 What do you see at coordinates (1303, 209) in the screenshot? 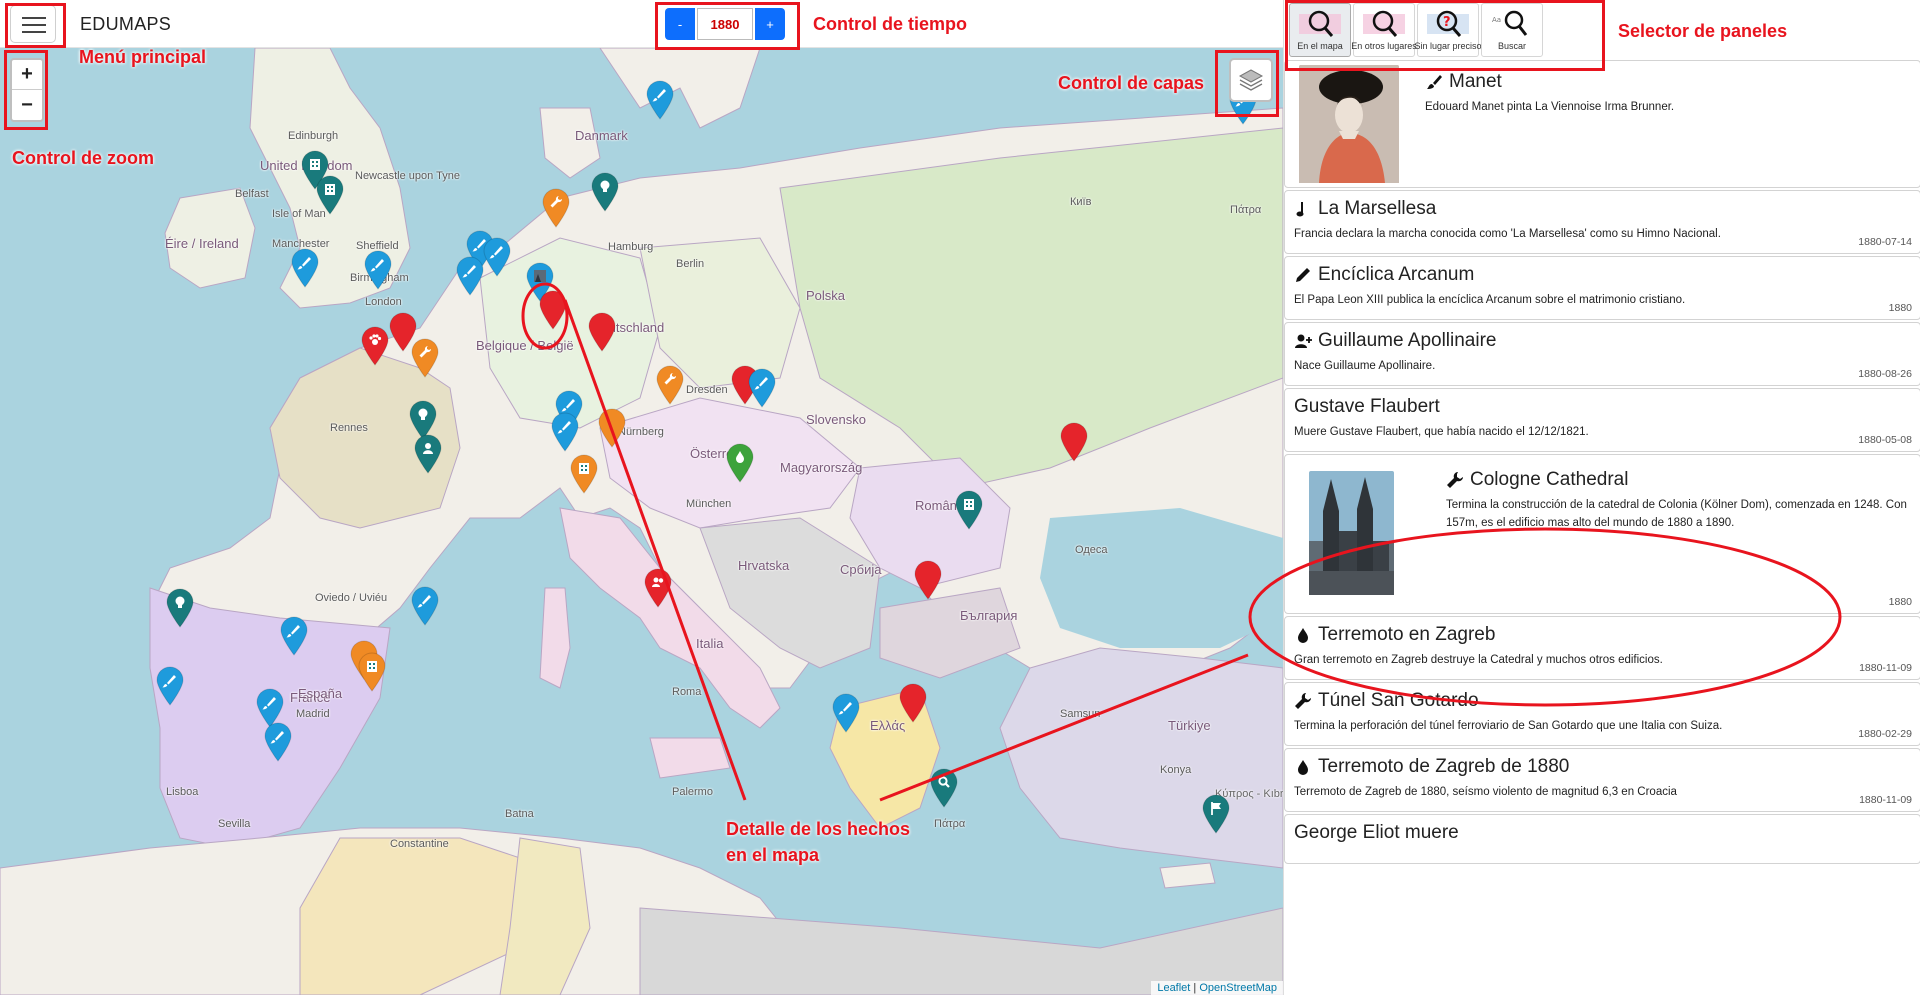
I see `music-note-icon` at bounding box center [1303, 209].